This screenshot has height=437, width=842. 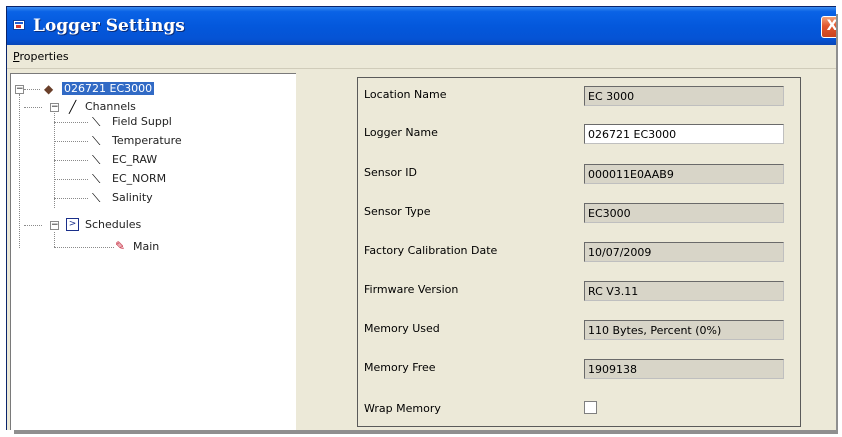 I want to click on sensor-type-field, so click(x=684, y=213).